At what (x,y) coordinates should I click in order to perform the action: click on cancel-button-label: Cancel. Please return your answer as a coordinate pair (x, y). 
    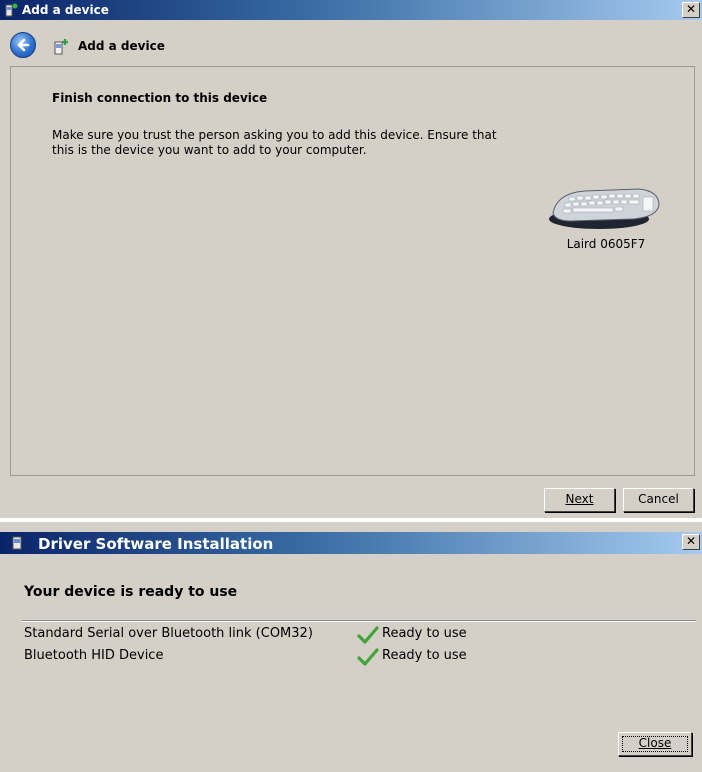
    Looking at the image, I should click on (658, 499).